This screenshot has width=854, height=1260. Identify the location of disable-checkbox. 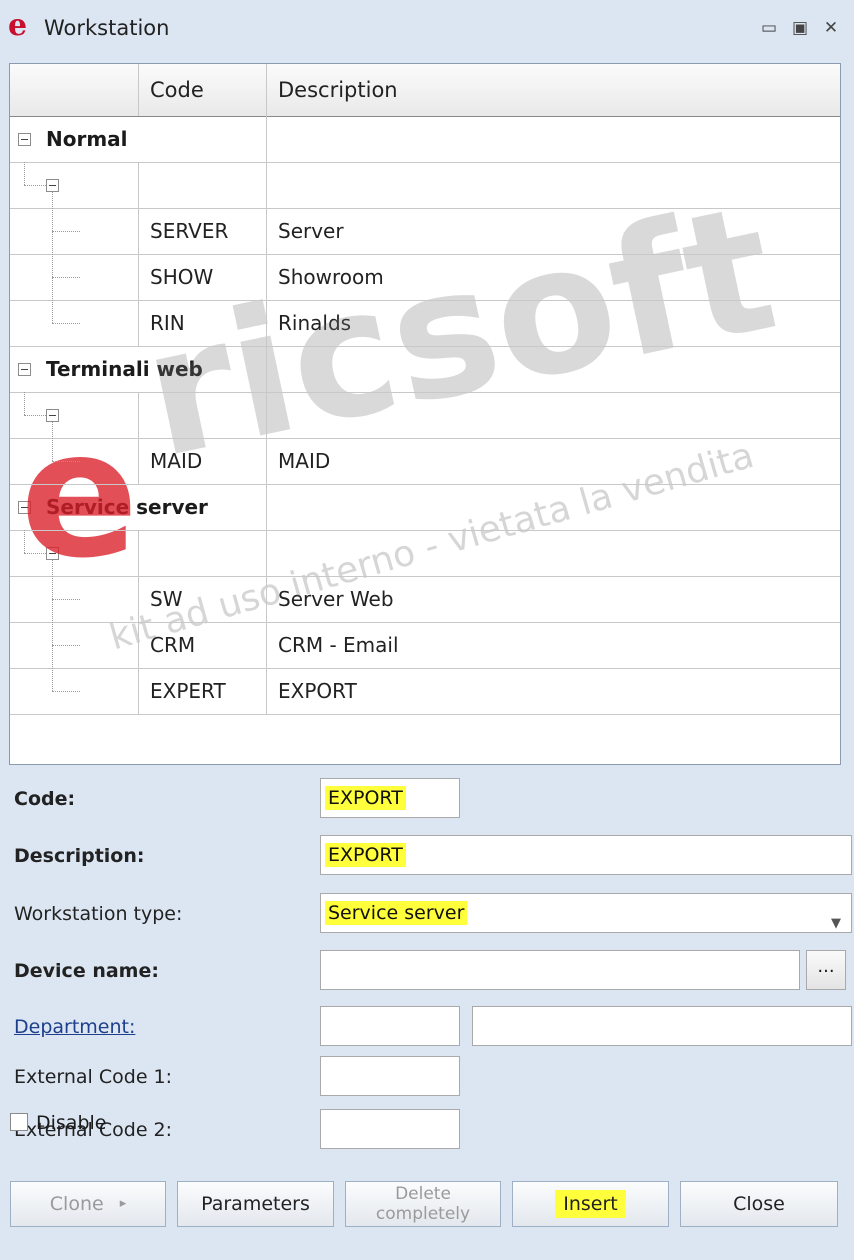
(19, 1122).